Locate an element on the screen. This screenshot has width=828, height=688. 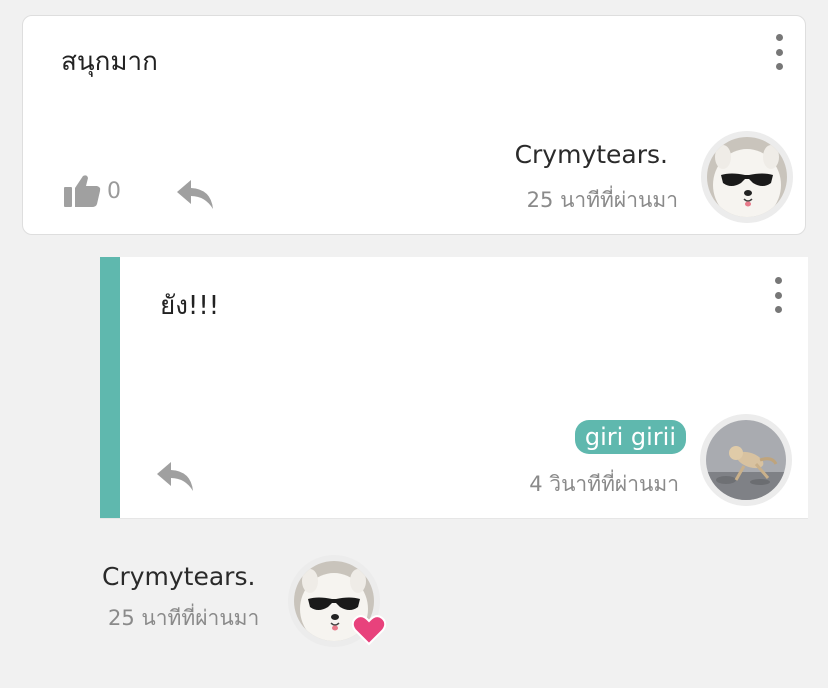
current-user-name: Crymytears. is located at coordinates (179, 576).